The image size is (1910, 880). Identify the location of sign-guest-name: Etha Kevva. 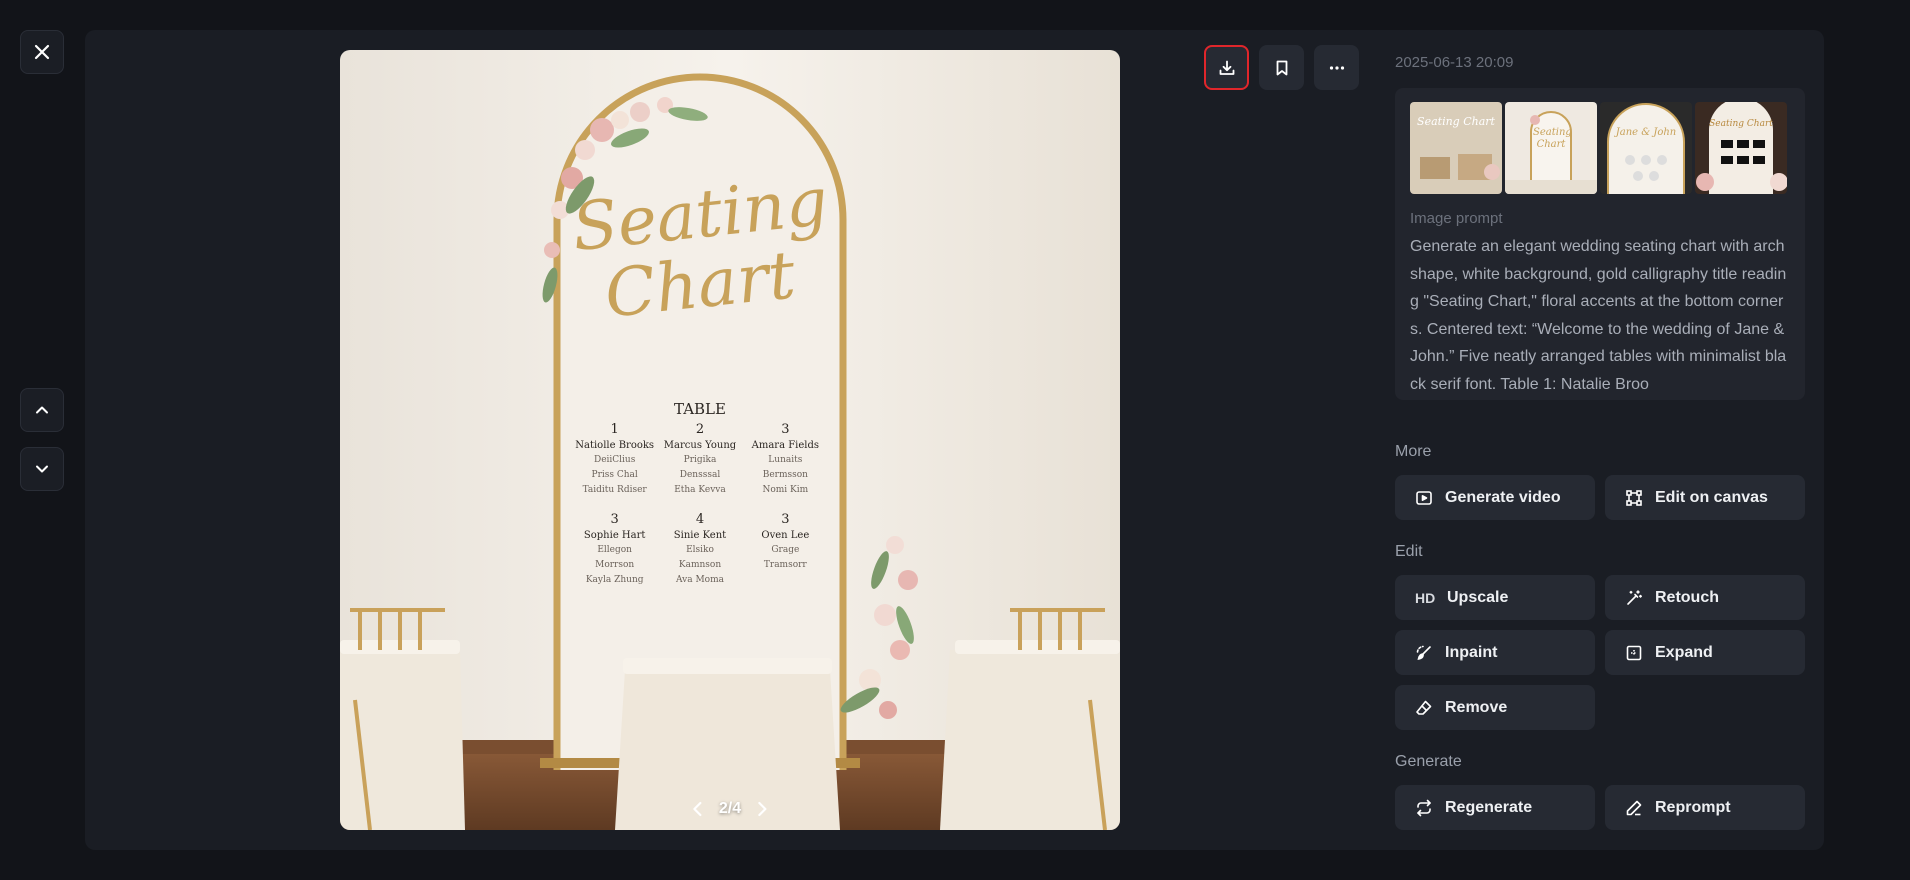
(700, 490).